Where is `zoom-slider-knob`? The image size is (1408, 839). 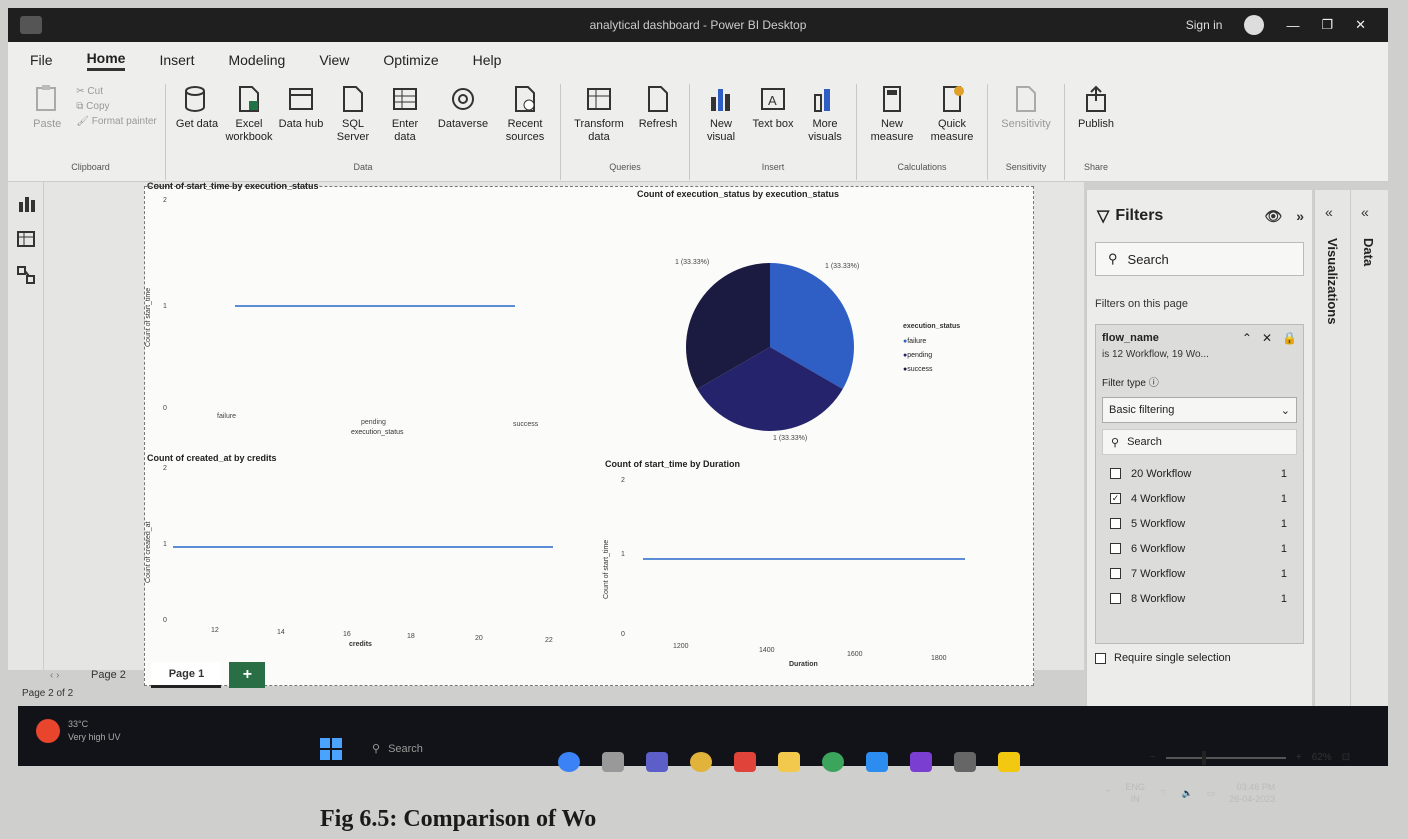
zoom-slider-knob is located at coordinates (1203, 757).